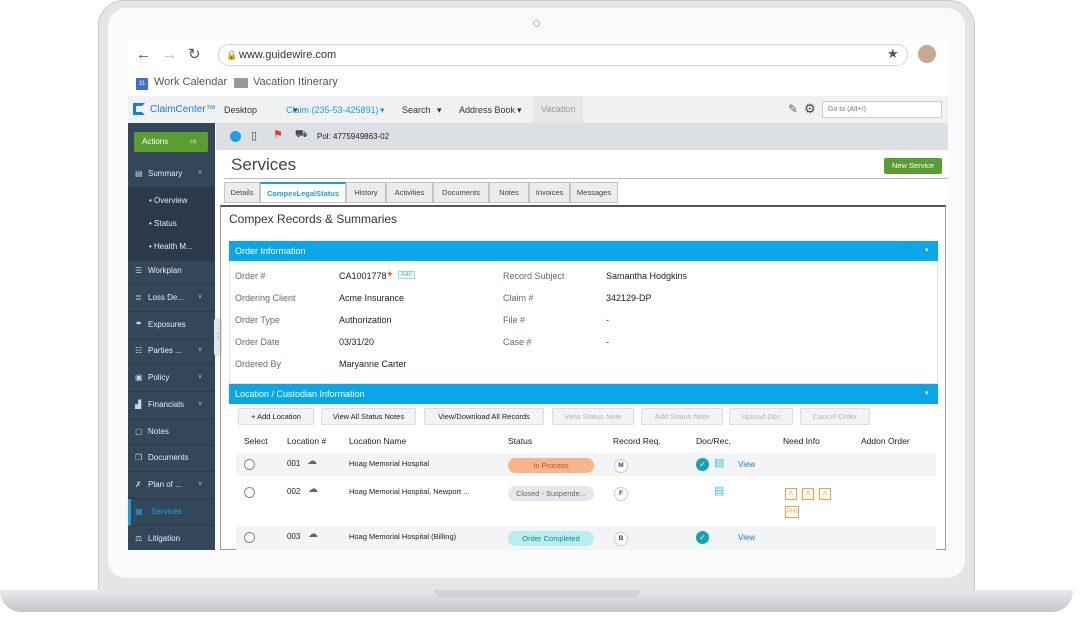  What do you see at coordinates (332, 110) in the screenshot?
I see `nav-claim: Claim (235-53-425891)` at bounding box center [332, 110].